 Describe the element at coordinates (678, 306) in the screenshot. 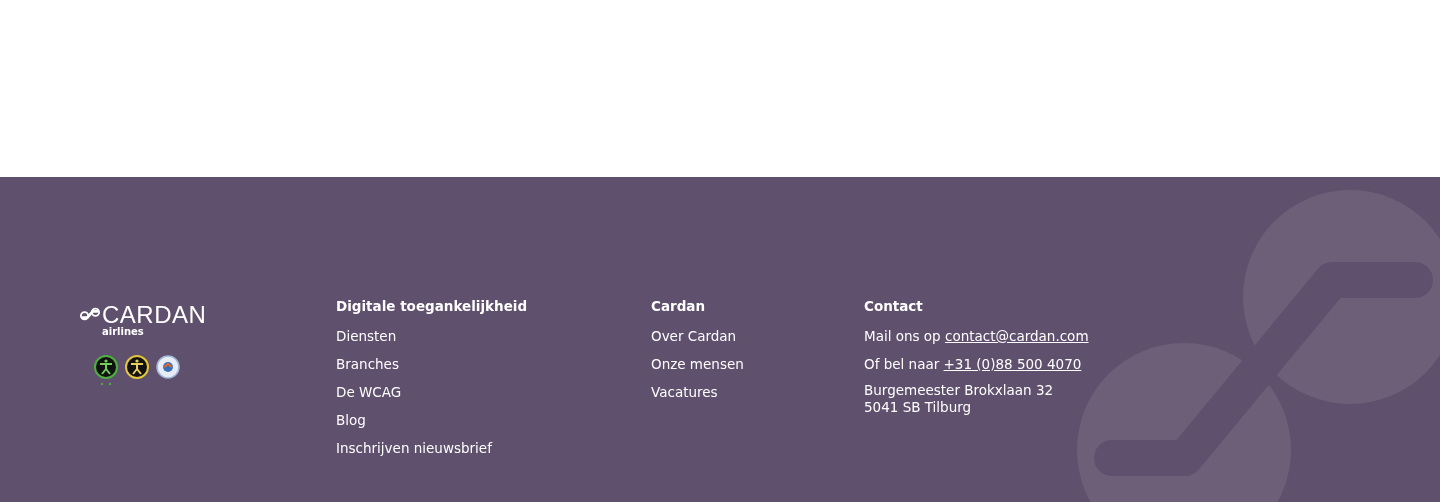

I see `column-heading: Cardan` at that location.